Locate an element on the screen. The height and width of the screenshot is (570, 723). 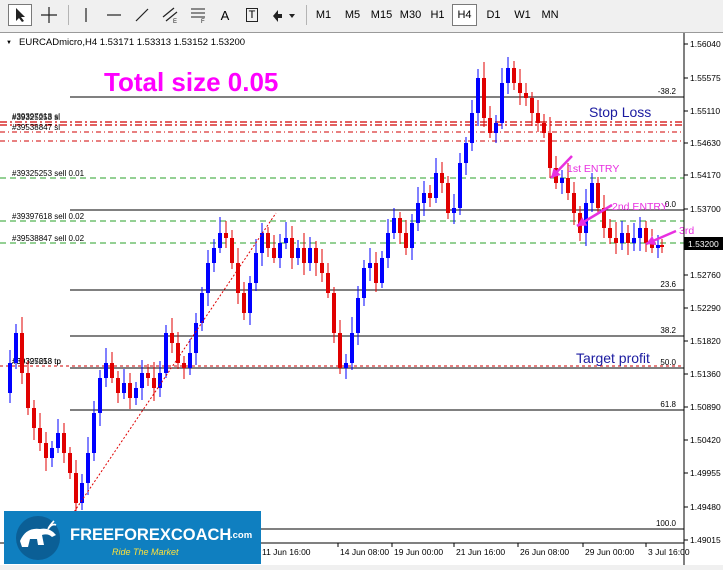
horizontal-line-tool-button is located at coordinates (114, 15).